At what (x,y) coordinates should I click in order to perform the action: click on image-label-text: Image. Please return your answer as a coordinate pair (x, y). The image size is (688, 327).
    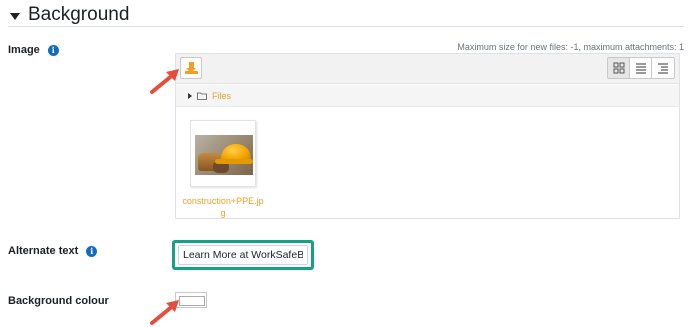
    Looking at the image, I should click on (24, 50).